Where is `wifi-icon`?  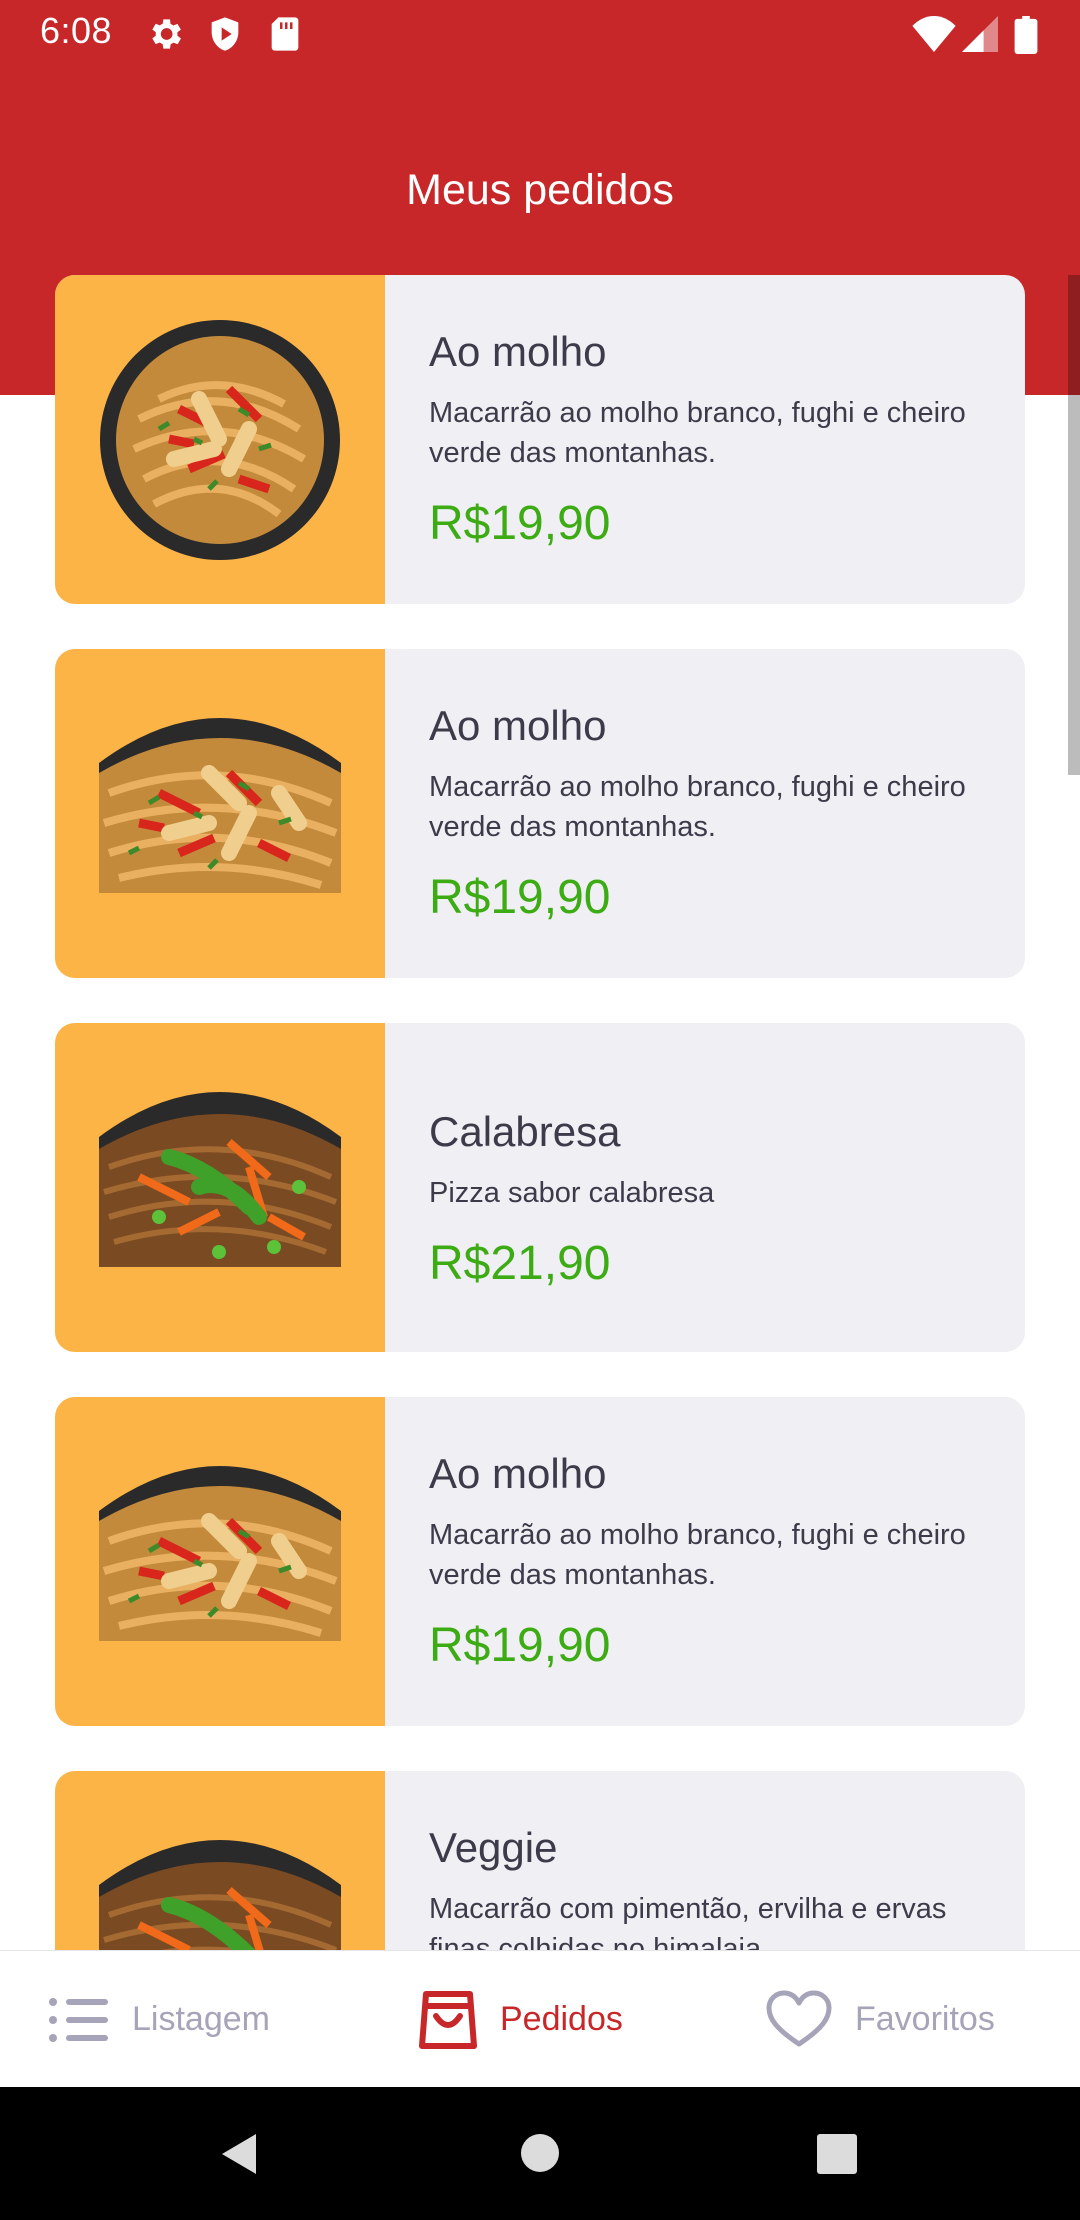 wifi-icon is located at coordinates (934, 36).